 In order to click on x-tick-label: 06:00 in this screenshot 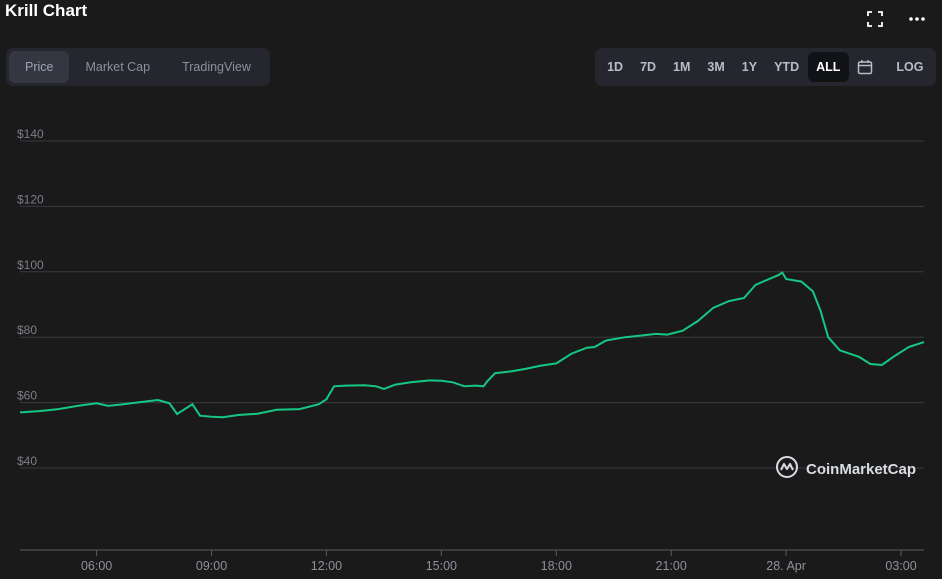, I will do `click(96, 566)`.